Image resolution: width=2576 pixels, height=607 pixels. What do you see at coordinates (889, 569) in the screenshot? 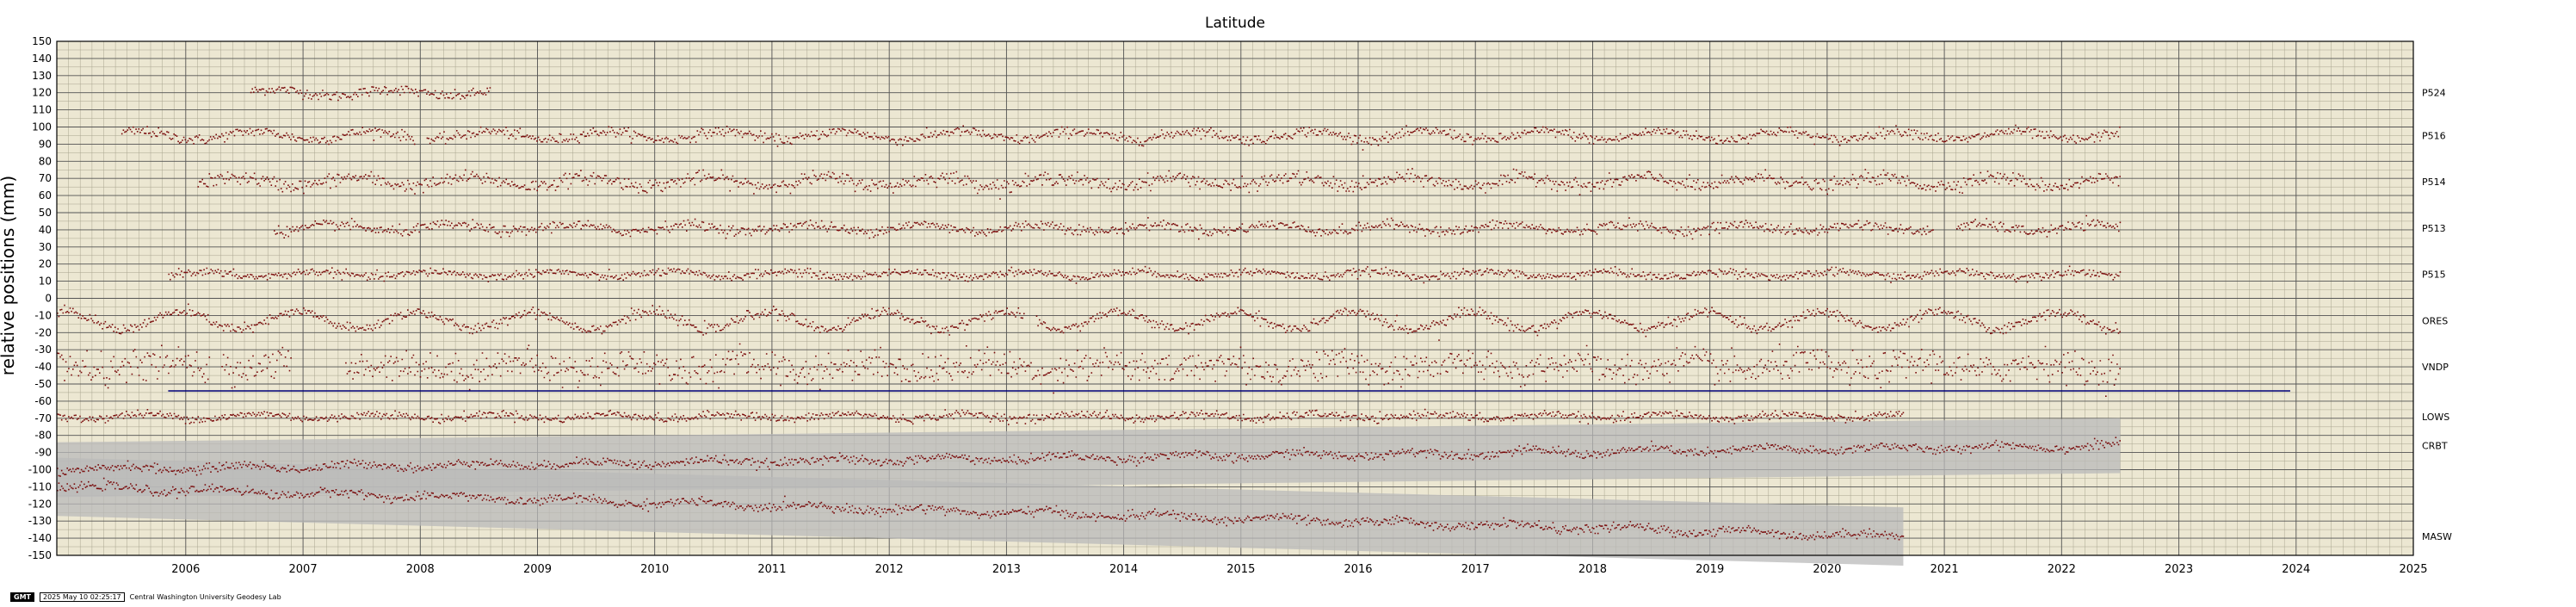
I see `x-tick-label: 2012` at bounding box center [889, 569].